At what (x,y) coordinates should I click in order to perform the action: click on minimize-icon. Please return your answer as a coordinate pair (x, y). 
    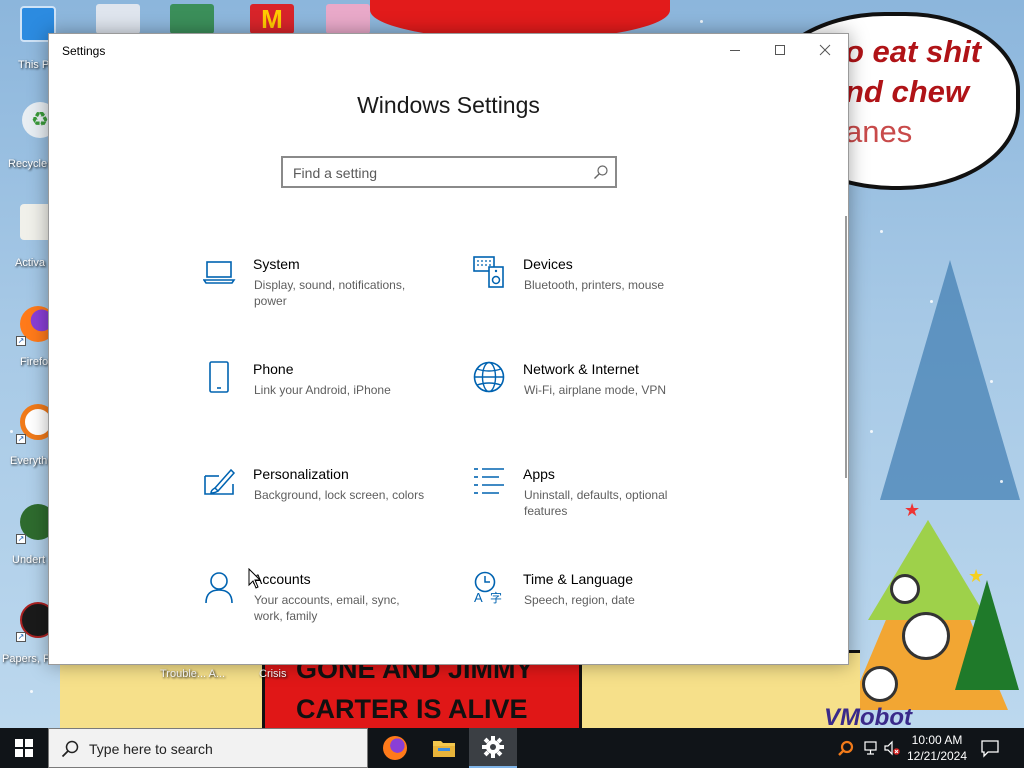
    Looking at the image, I should click on (735, 50).